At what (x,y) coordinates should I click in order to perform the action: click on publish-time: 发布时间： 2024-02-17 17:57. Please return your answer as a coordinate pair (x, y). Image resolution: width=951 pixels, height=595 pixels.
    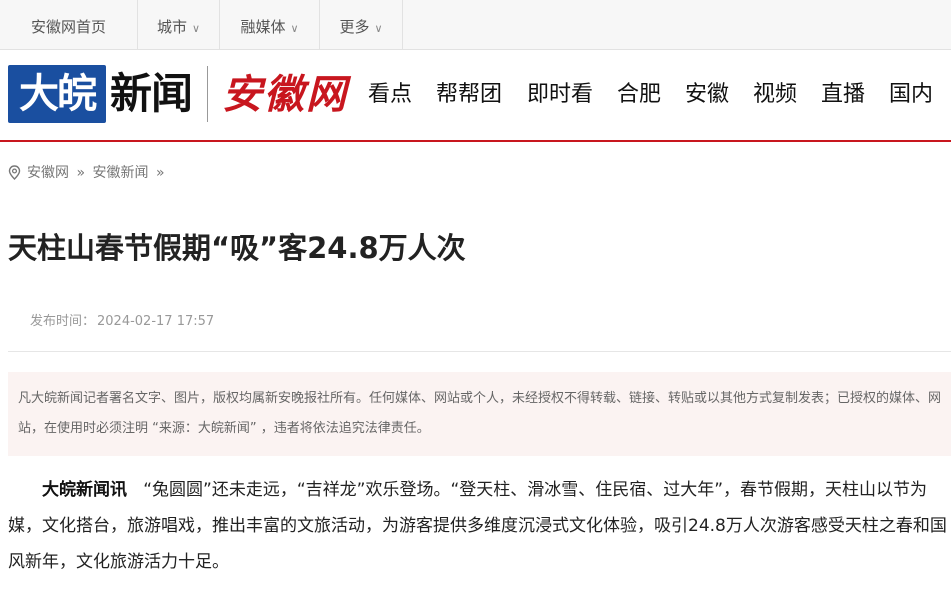
    Looking at the image, I should click on (122, 322).